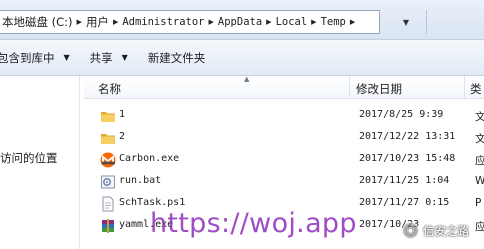 Image resolution: width=484 pixels, height=249 pixels. I want to click on search-box, so click(455, 22).